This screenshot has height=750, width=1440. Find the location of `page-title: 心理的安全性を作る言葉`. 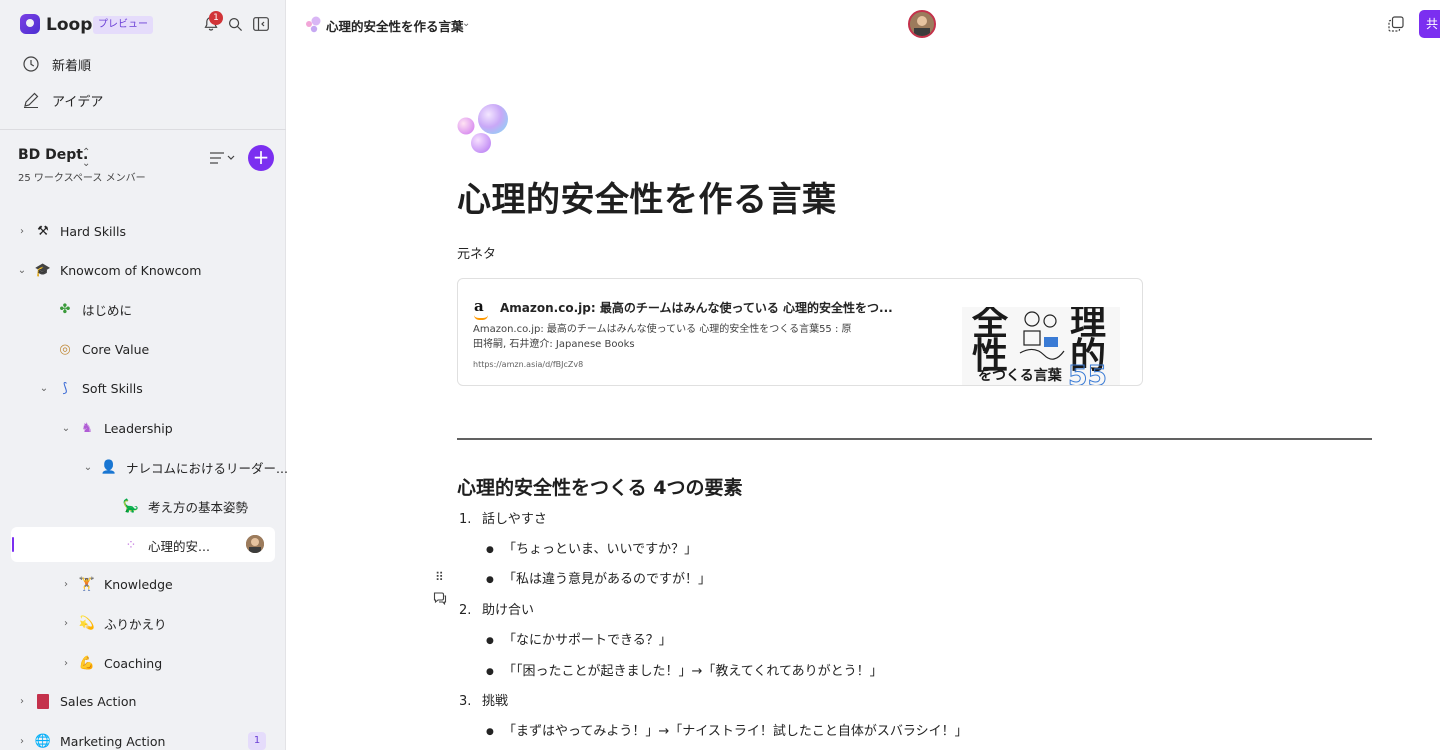

page-title: 心理的安全性を作る言葉 is located at coordinates (647, 196).